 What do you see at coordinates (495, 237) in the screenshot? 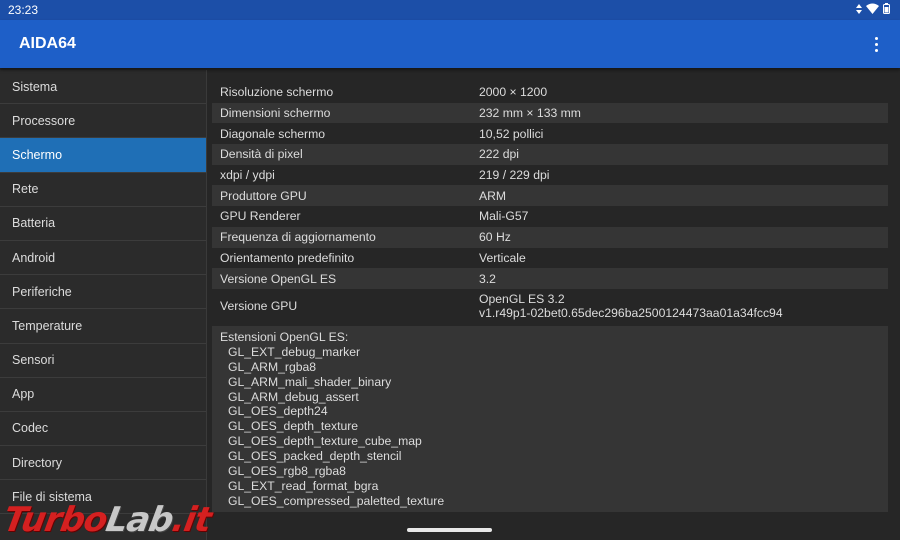
I see `row-value: 60 Hz` at bounding box center [495, 237].